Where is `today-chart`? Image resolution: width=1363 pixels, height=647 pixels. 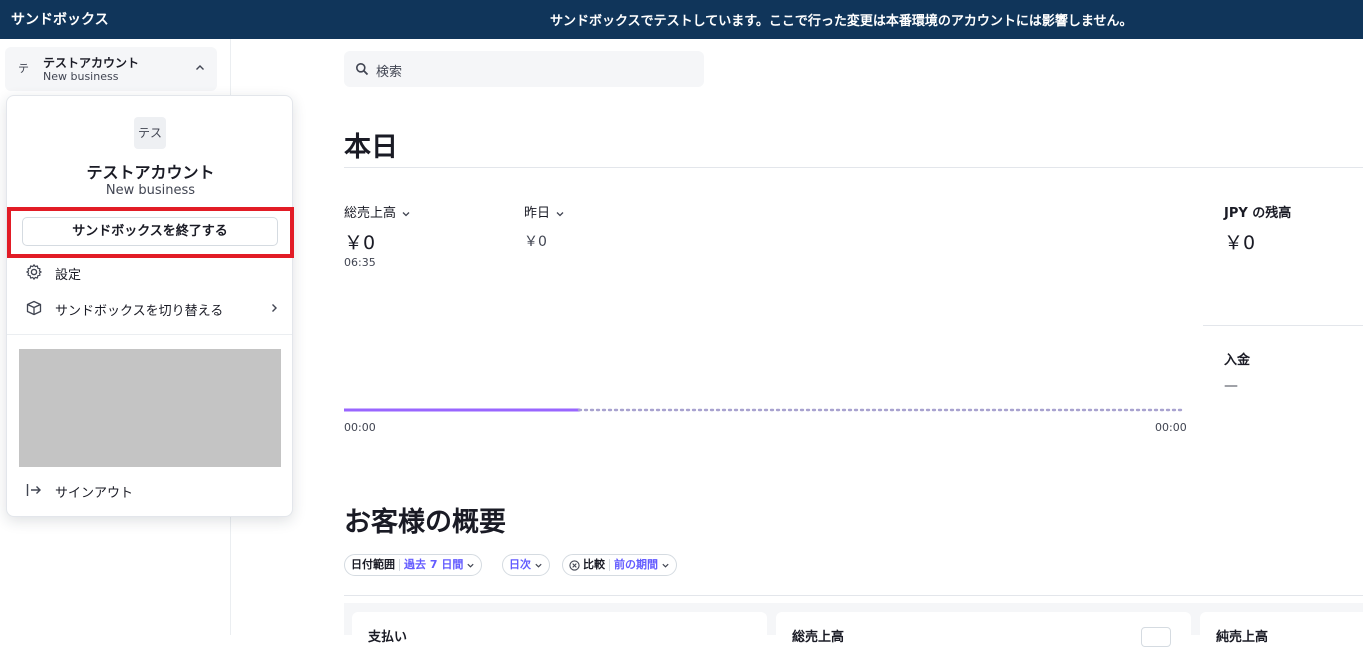 today-chart is located at coordinates (765, 410).